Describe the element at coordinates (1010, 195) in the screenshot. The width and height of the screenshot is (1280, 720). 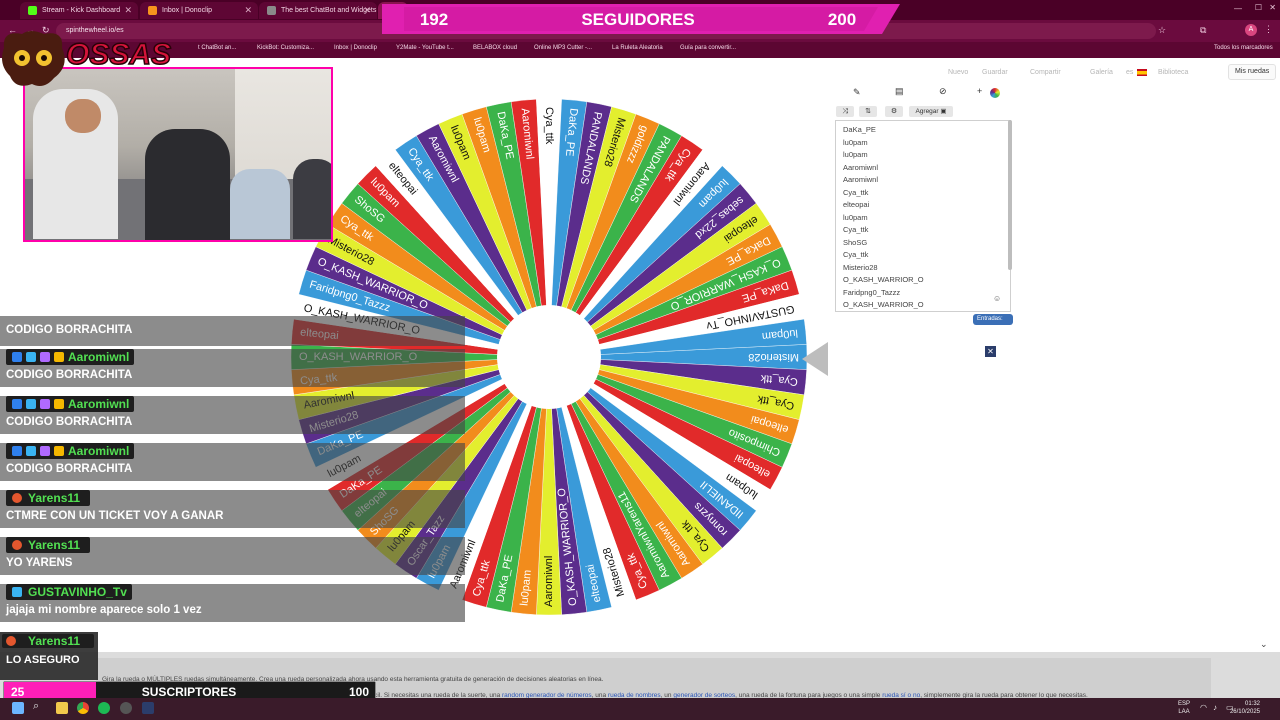
I see `entries-scrollbar` at that location.